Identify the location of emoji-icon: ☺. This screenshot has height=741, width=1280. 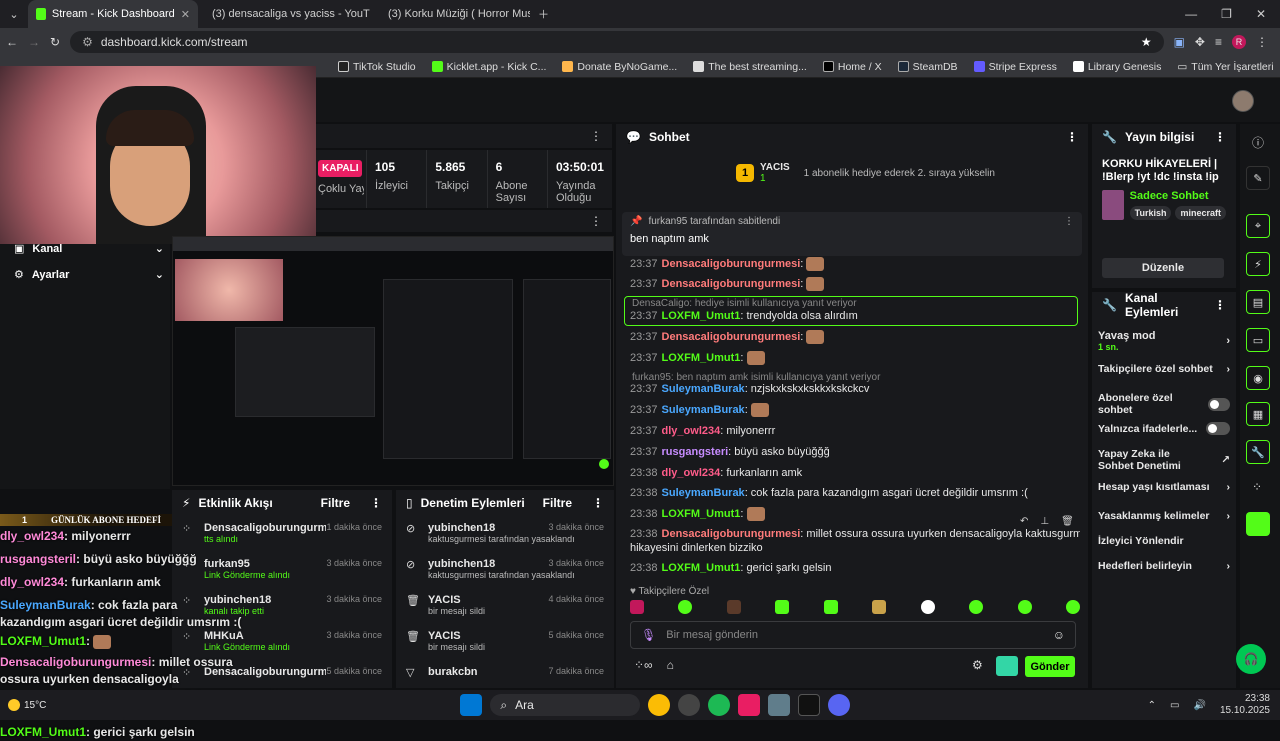
(1059, 635).